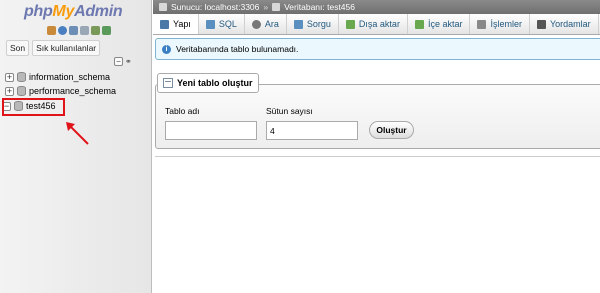  What do you see at coordinates (377, 49) in the screenshot?
I see `no-tables-notice: i Veritabanında tablo bulunamadı.` at bounding box center [377, 49].